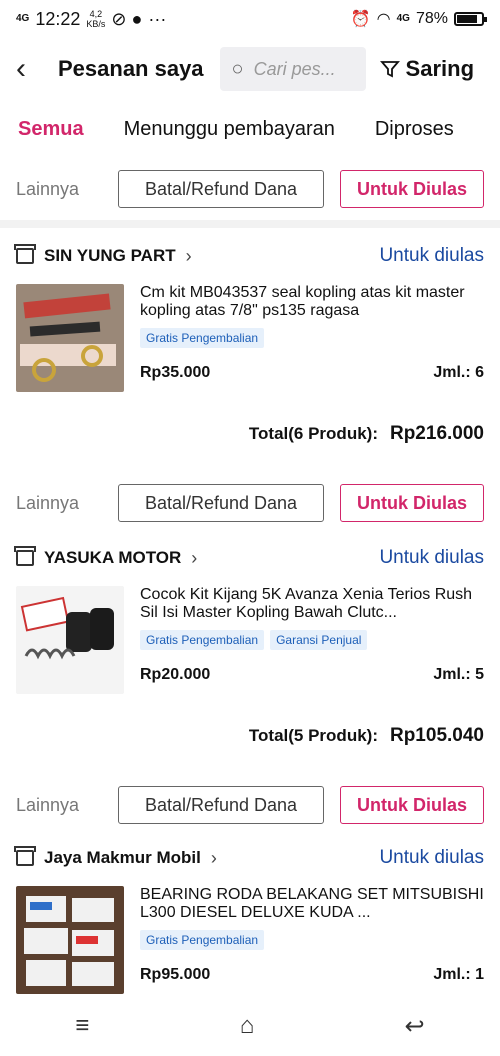 The height and width of the screenshot is (1056, 500). Describe the element at coordinates (175, 674) in the screenshot. I see `product-price: Rp20.000` at that location.